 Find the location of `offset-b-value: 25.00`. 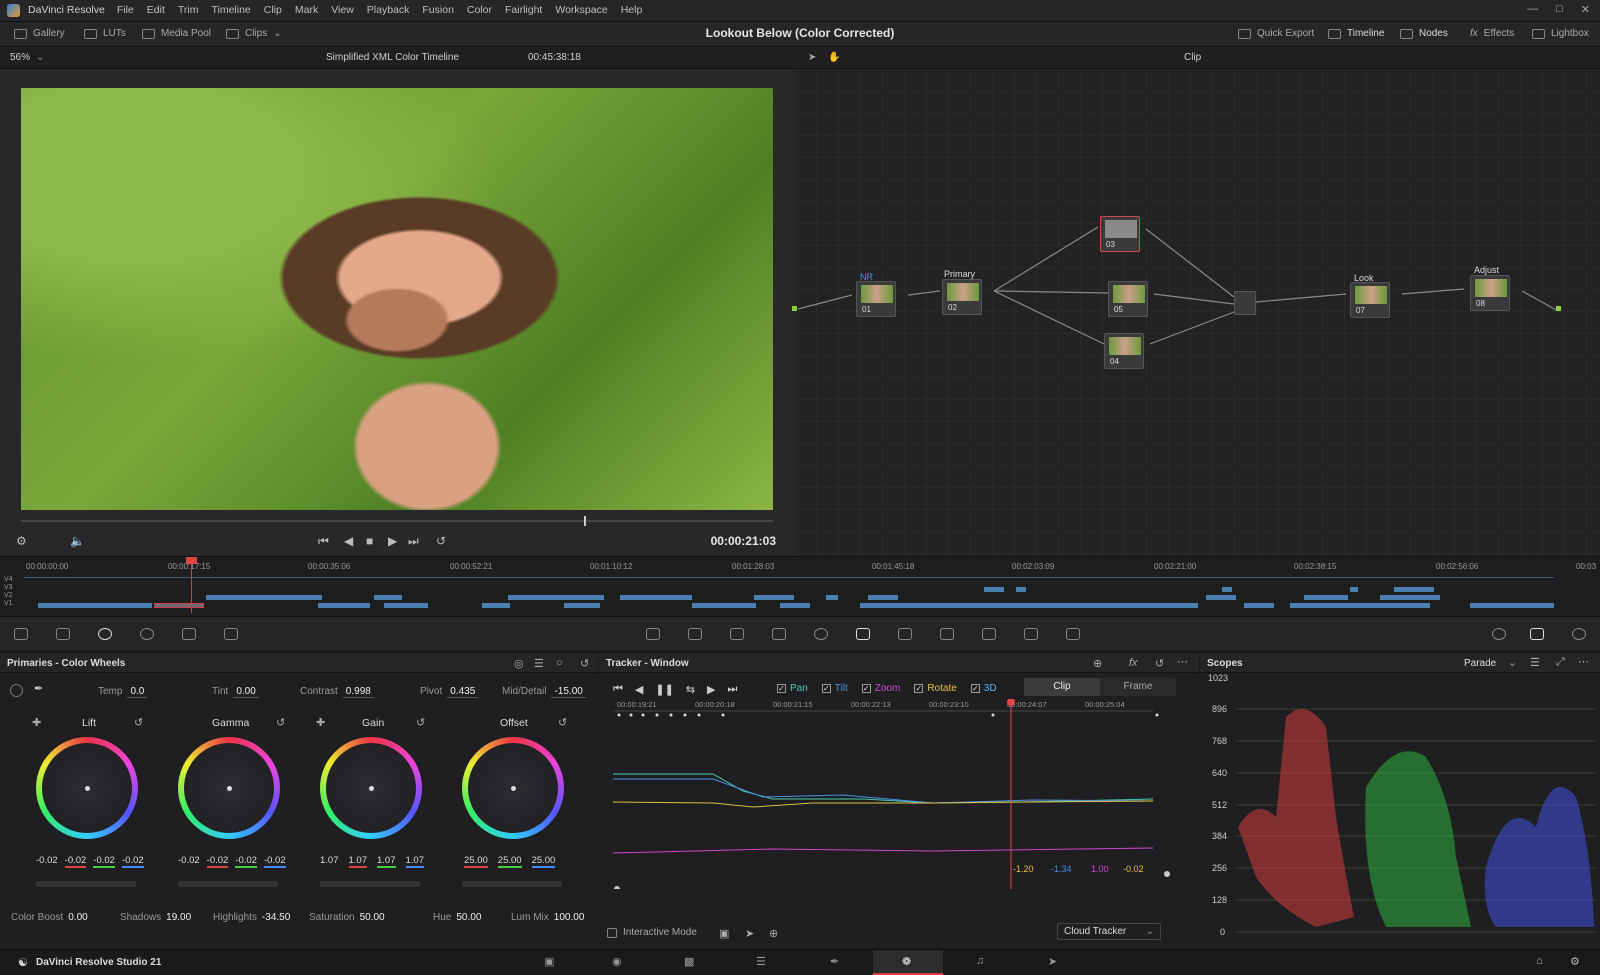

offset-b-value: 25.00 is located at coordinates (543, 861).